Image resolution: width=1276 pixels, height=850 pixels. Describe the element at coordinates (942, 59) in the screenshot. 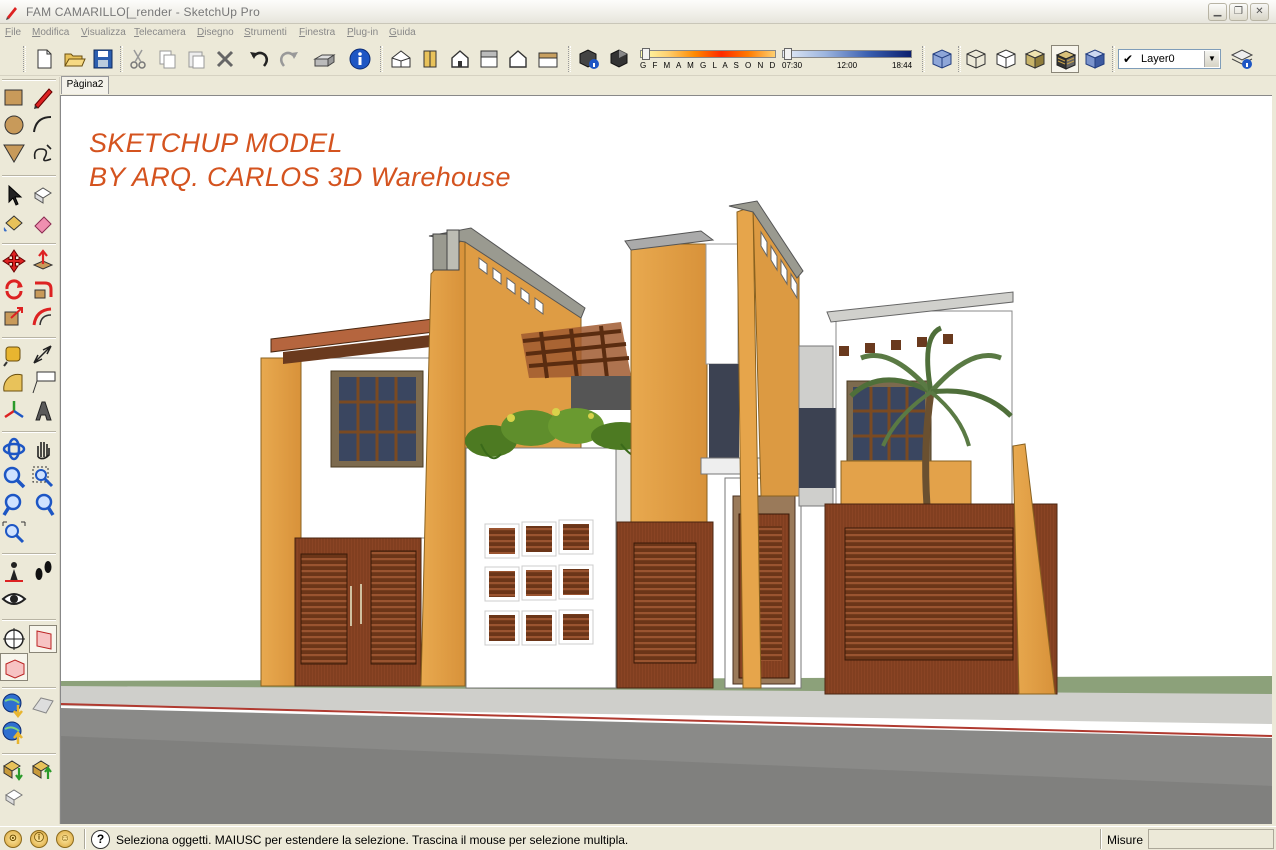

I see `xray-button` at that location.